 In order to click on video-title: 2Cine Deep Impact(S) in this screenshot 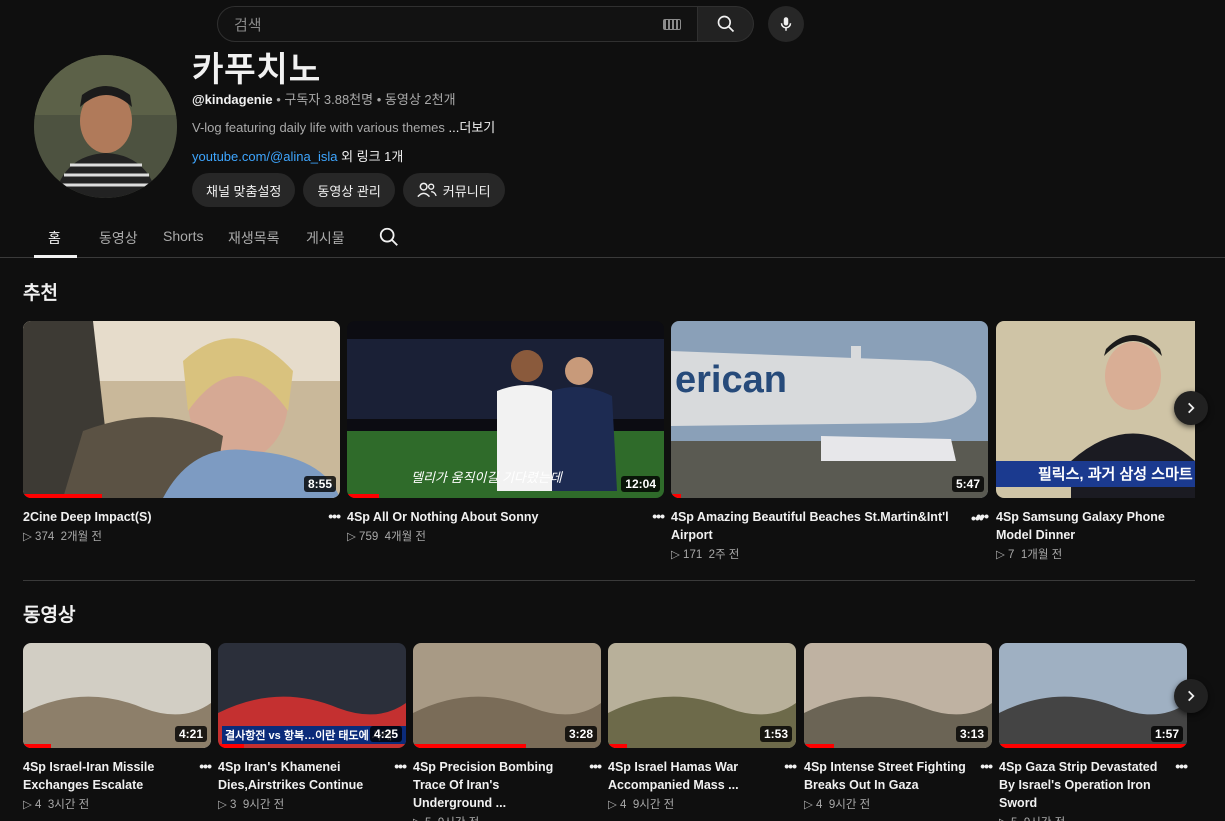, I will do `click(181, 517)`.